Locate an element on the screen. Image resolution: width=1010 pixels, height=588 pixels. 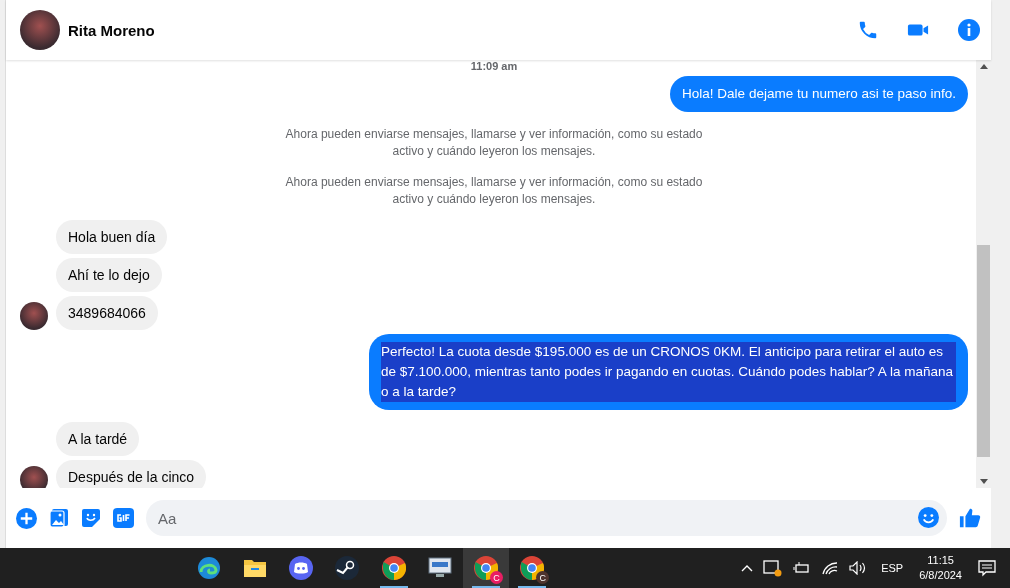
sent-message: Perfecto! La cuota desde $195.000 es de un CRONOS 0KM. El anticipo para retirar el auto es de $7.100.000, mientras tanto podes ir pagando en cuotas. Cuándo podes hablar? A la mañana o a la tarde? is located at coordinates (668, 372).